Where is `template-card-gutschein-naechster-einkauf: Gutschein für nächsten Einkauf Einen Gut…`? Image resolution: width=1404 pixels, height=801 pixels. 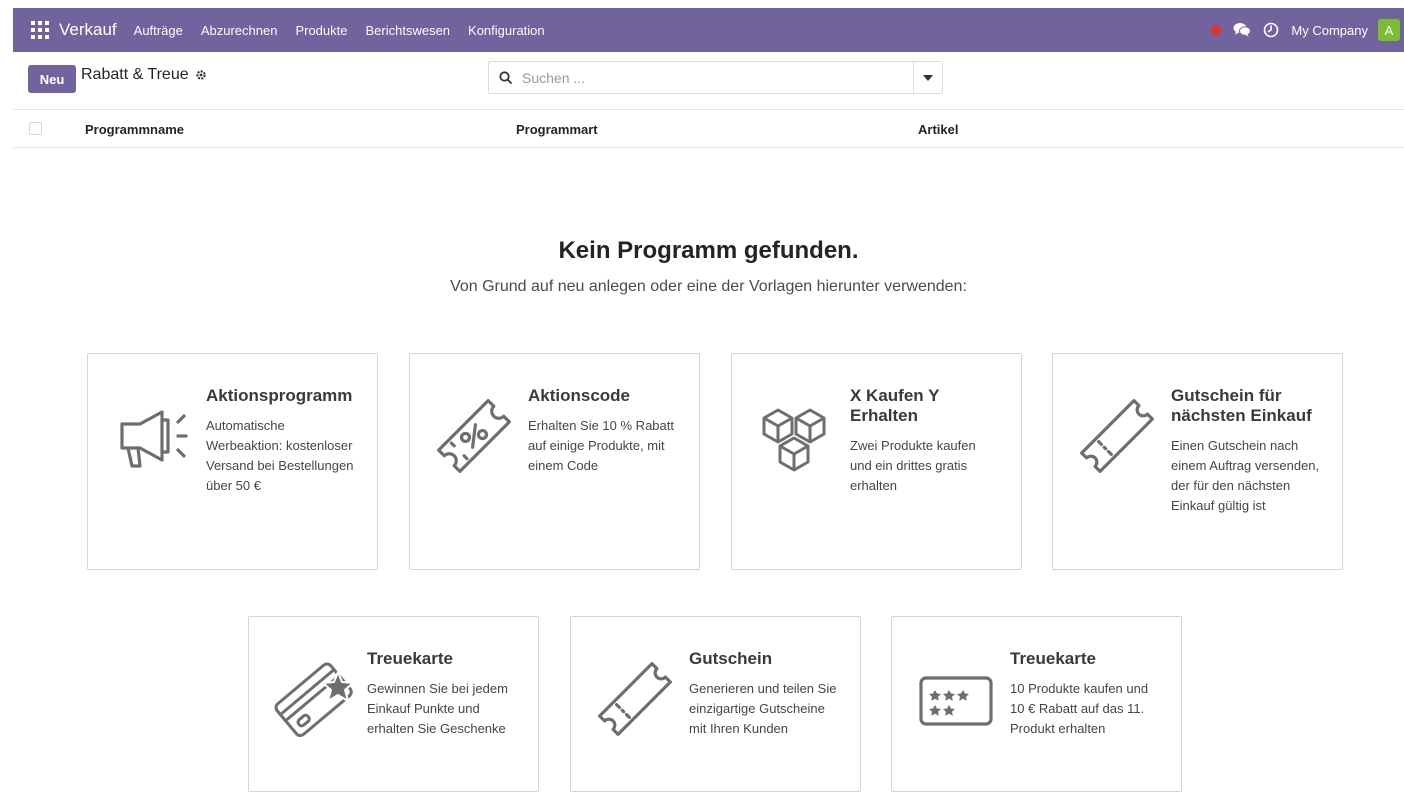 template-card-gutschein-naechster-einkauf: Gutschein für nächsten Einkauf Einen Gut… is located at coordinates (1197, 461).